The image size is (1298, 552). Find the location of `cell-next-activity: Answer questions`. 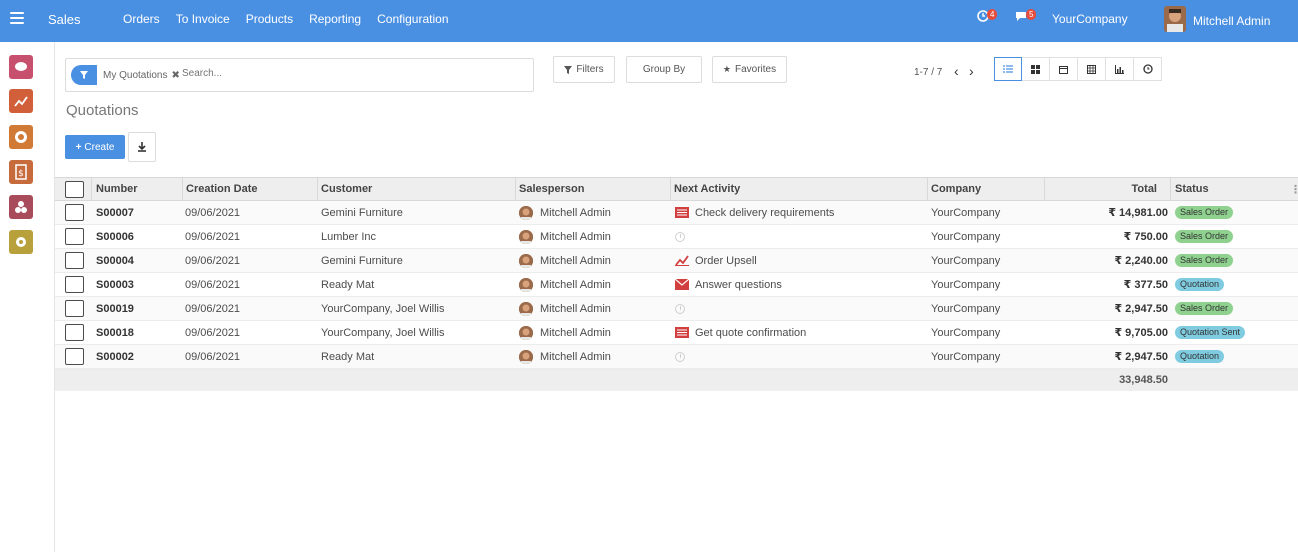

cell-next-activity: Answer questions is located at coordinates (728, 284).